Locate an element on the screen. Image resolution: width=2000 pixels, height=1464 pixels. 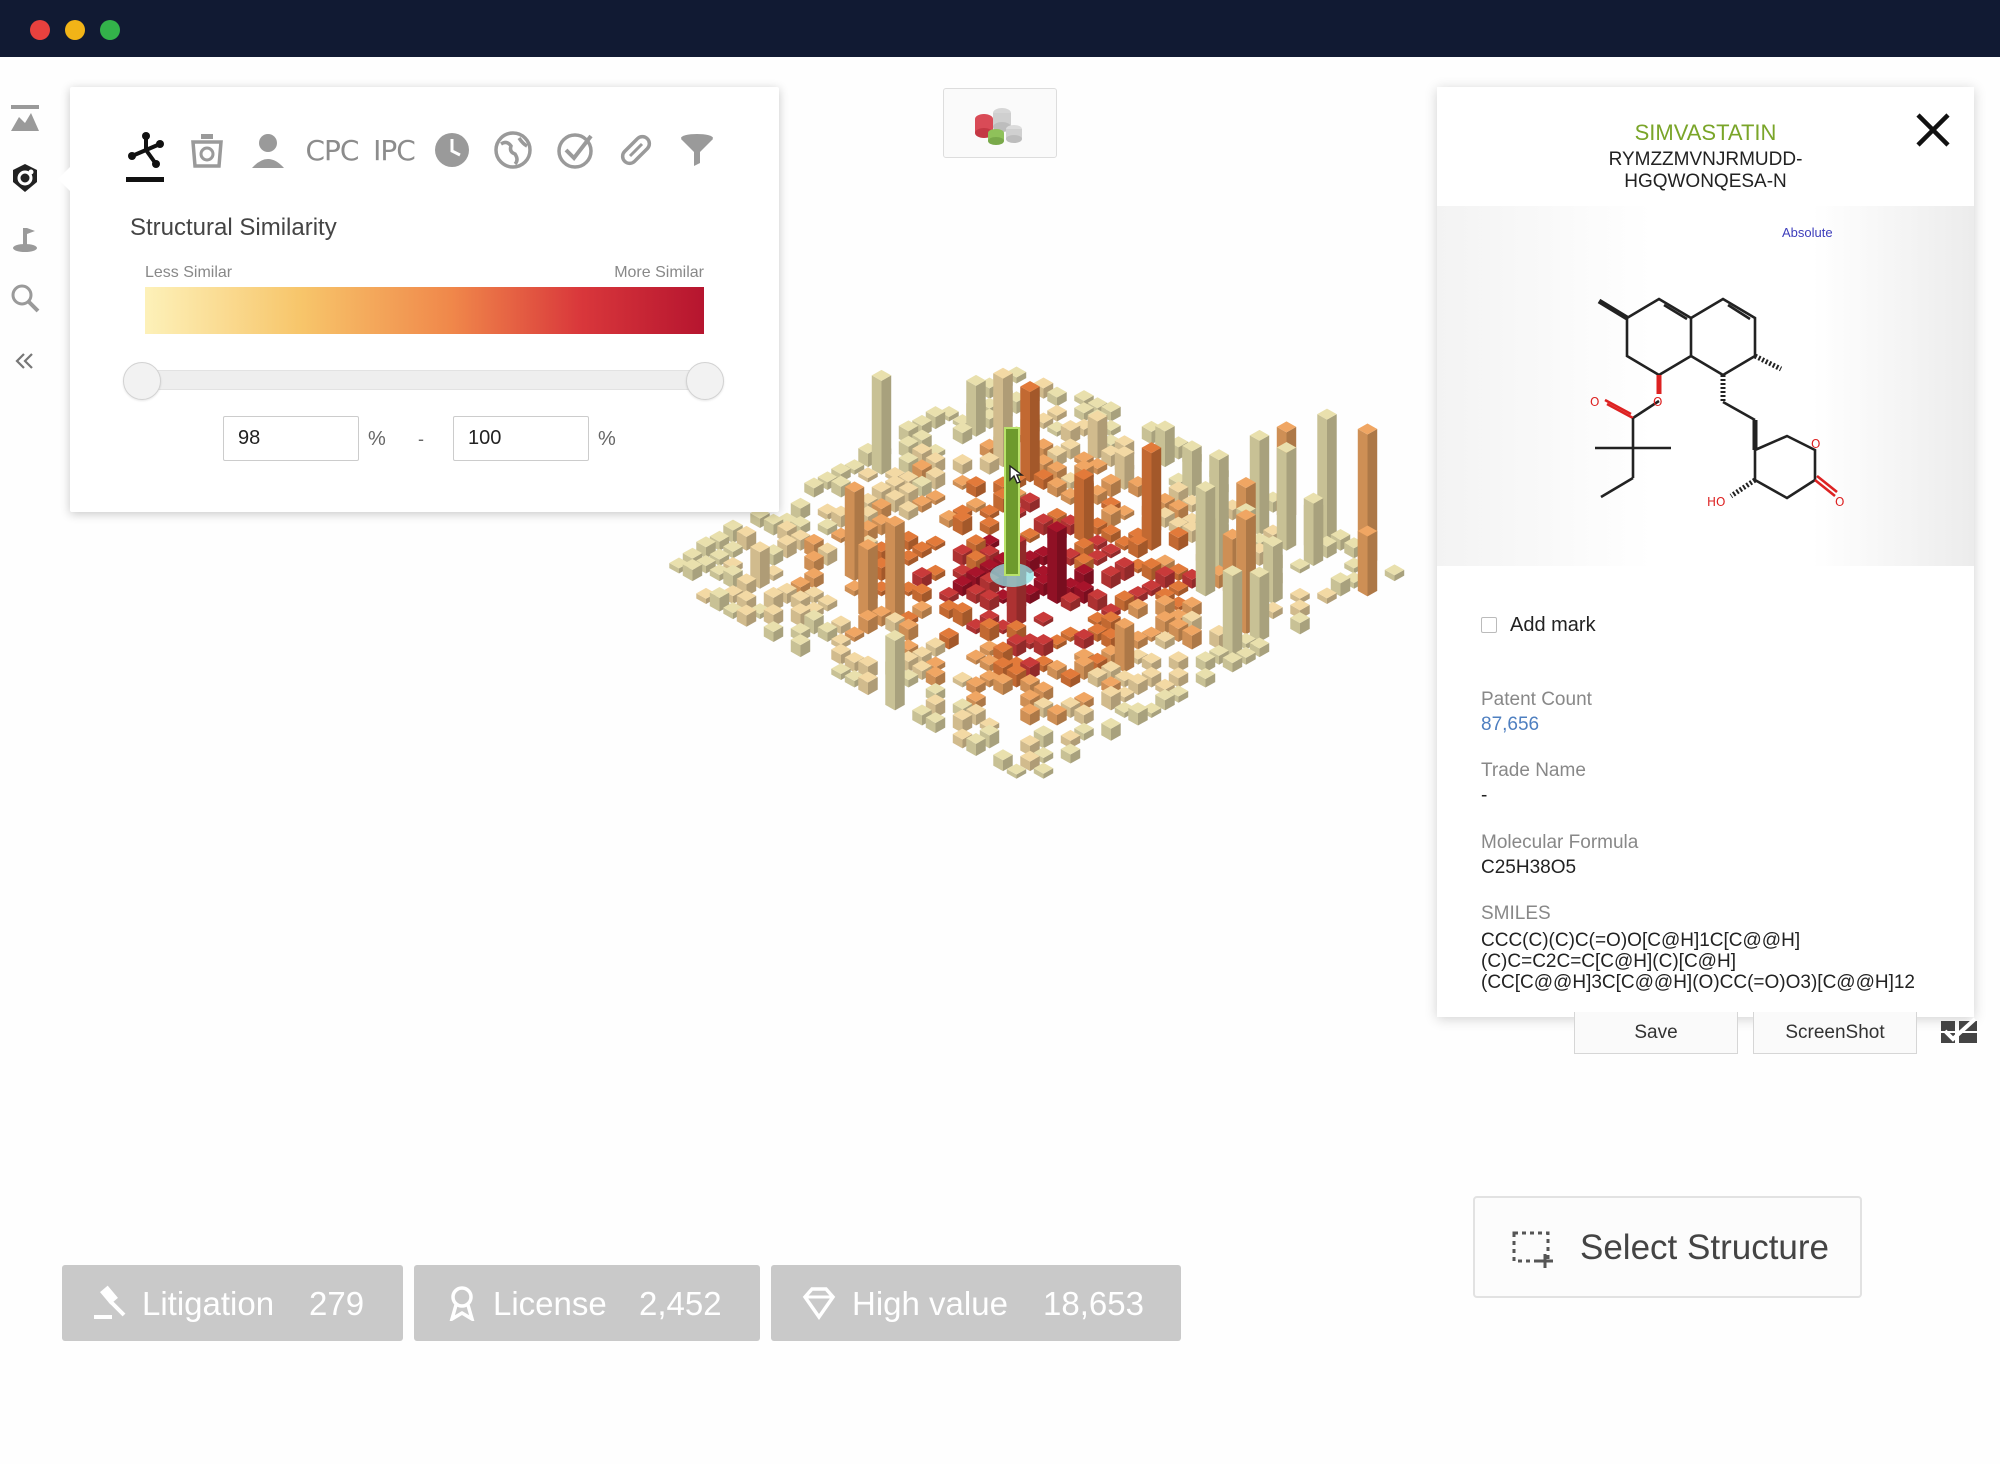
litigation-label: Litigation is located at coordinates (208, 1304).